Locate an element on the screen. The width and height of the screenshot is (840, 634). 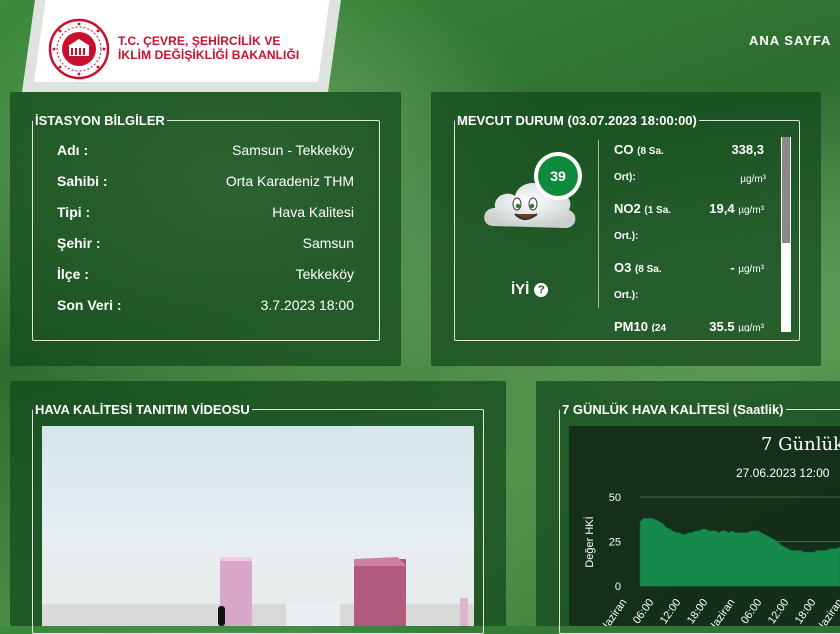
pollutant-name: NO2 (1 Sa. is located at coordinates (643, 208).